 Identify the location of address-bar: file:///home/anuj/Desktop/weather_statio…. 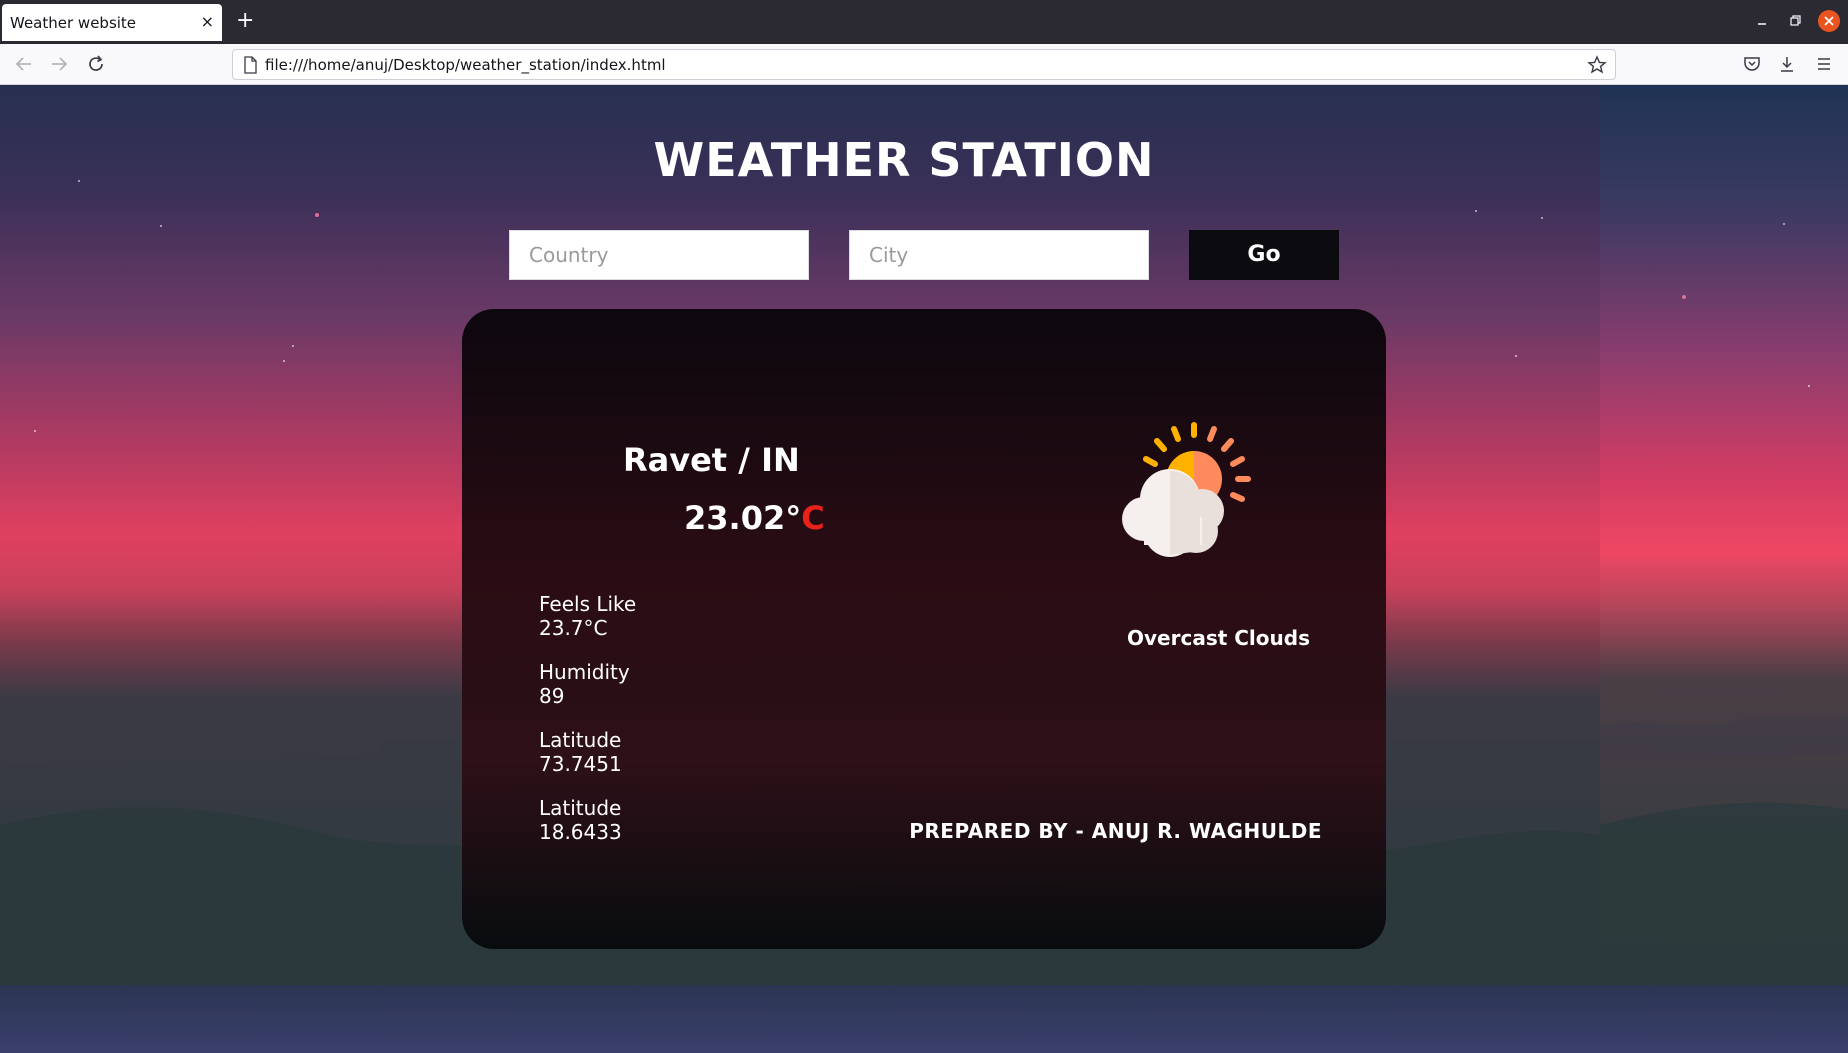
(924, 64).